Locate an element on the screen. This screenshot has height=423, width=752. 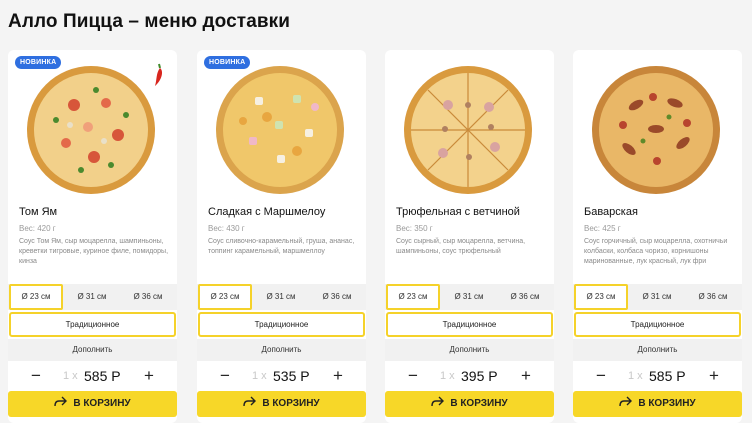
product-name: Том Ям is located at coordinates (38, 212).